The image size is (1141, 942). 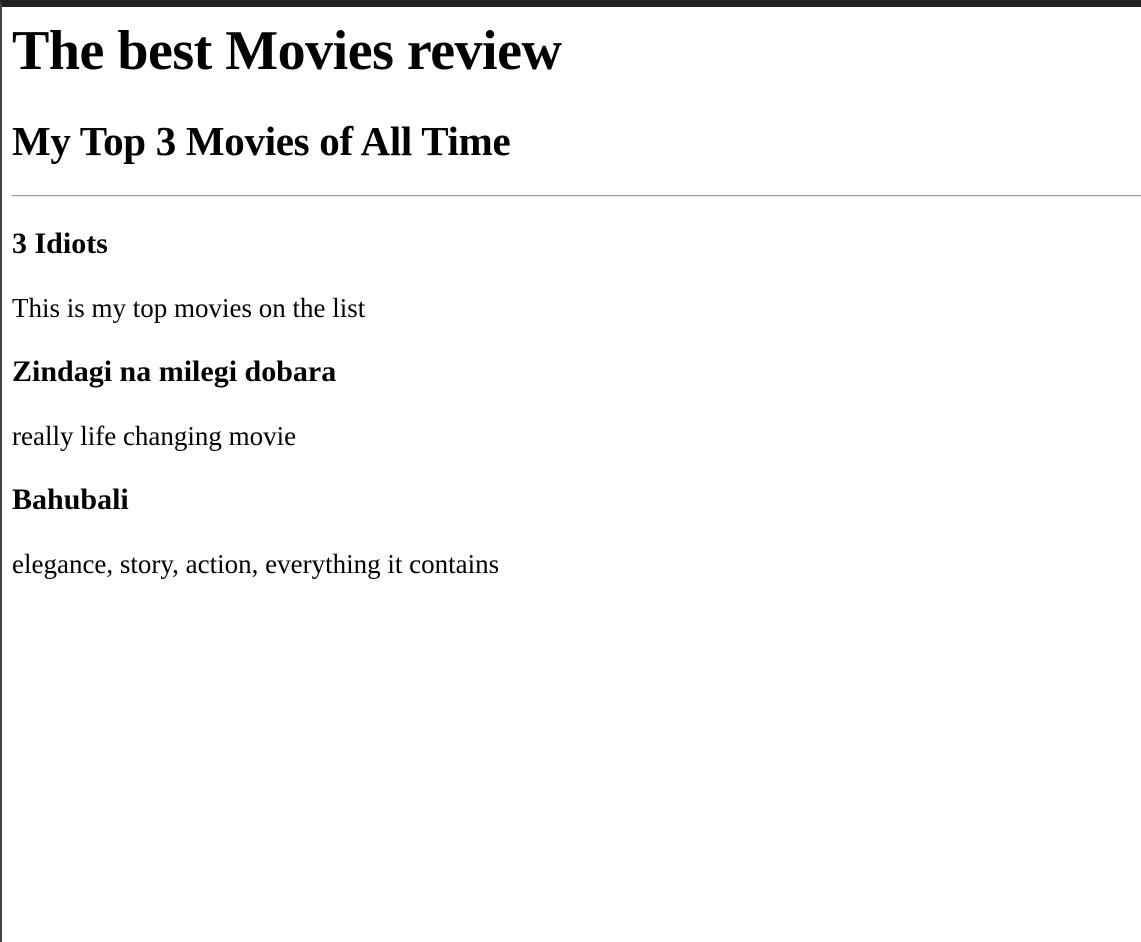 What do you see at coordinates (154, 436) in the screenshot?
I see `movie-description: really life changing movie` at bounding box center [154, 436].